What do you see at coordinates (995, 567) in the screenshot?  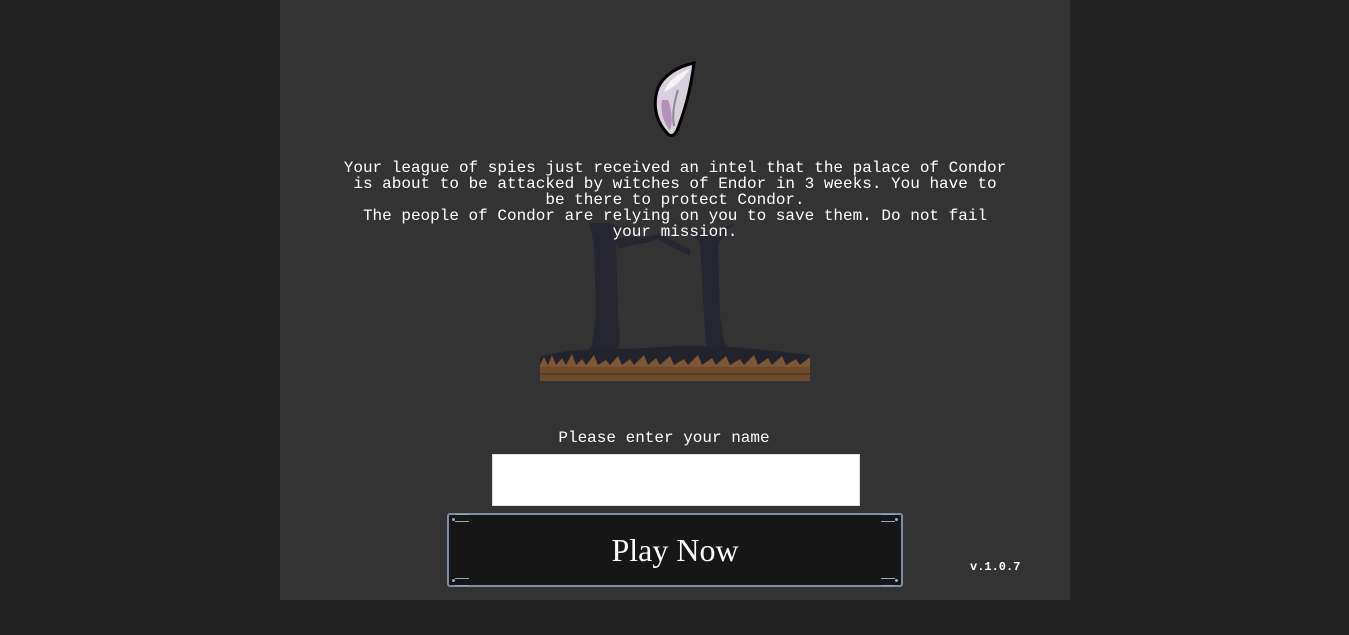 I see `version-label: v.1.0.7` at bounding box center [995, 567].